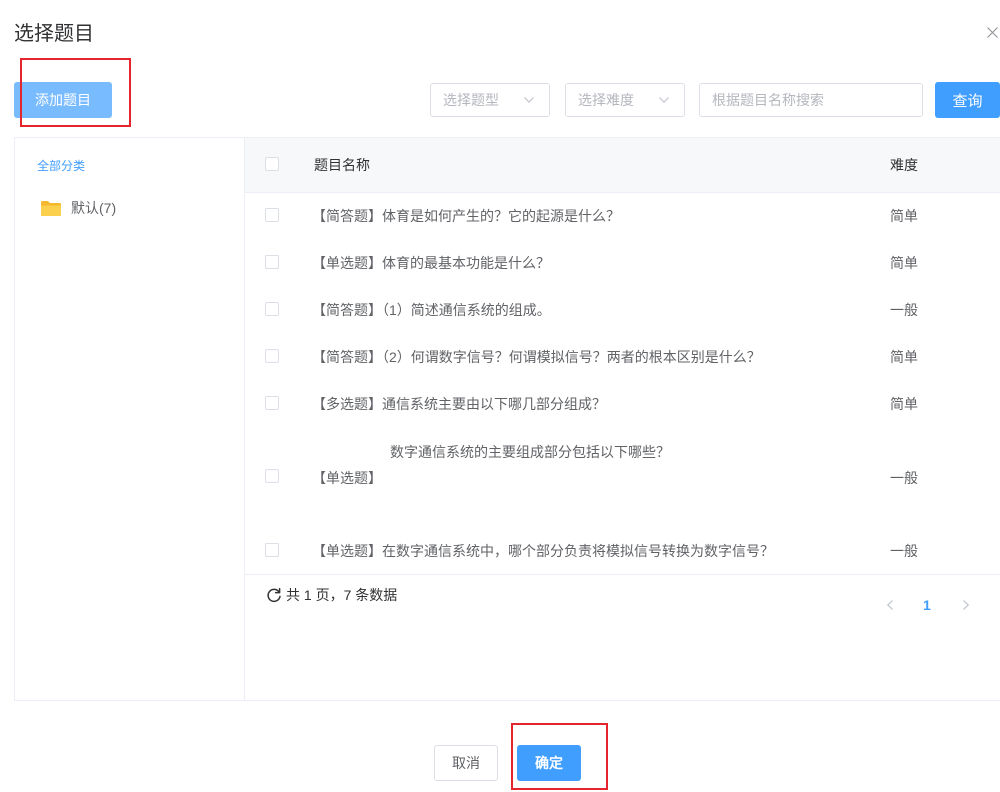  I want to click on question-name-cell: 【简答题】（2）何谓数字信号？何谓模拟信号？两者的根本区别是什么？, so click(536, 357).